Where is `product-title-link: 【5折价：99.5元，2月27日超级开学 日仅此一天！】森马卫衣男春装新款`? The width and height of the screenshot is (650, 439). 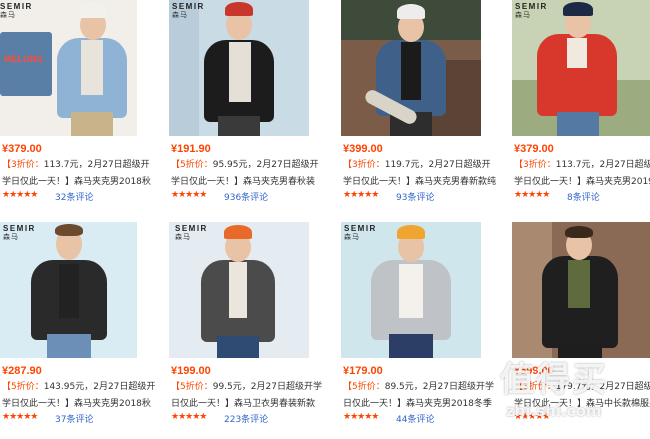
product-title-link: 【5折价：99.5元，2月27日超级开学 日仅此一天！】森马卫衣男春装新款 is located at coordinates (253, 396).